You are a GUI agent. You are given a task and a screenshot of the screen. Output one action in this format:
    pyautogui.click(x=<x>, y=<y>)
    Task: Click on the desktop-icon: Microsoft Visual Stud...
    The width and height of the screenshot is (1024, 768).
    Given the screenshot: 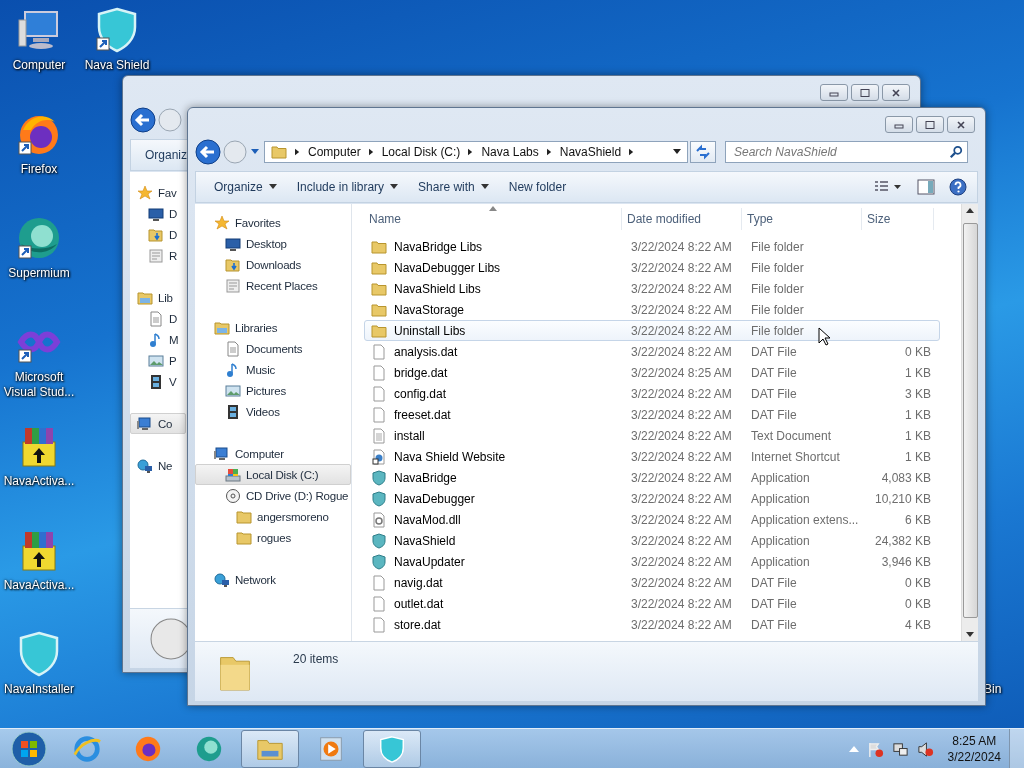 What is the action you would take?
    pyautogui.click(x=39, y=364)
    